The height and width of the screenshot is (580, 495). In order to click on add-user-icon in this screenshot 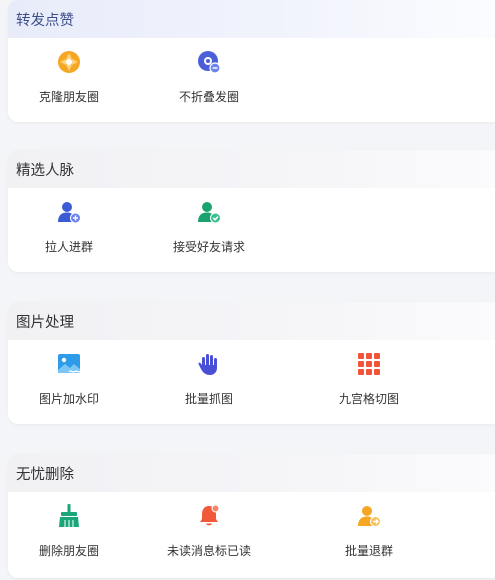, I will do `click(69, 212)`.